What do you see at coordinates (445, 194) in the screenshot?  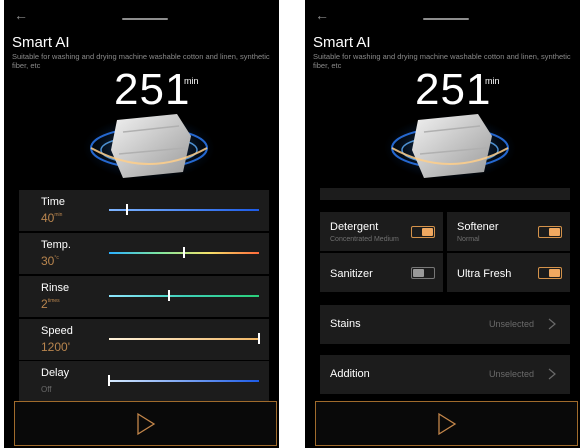 I see `collapsed-panel` at bounding box center [445, 194].